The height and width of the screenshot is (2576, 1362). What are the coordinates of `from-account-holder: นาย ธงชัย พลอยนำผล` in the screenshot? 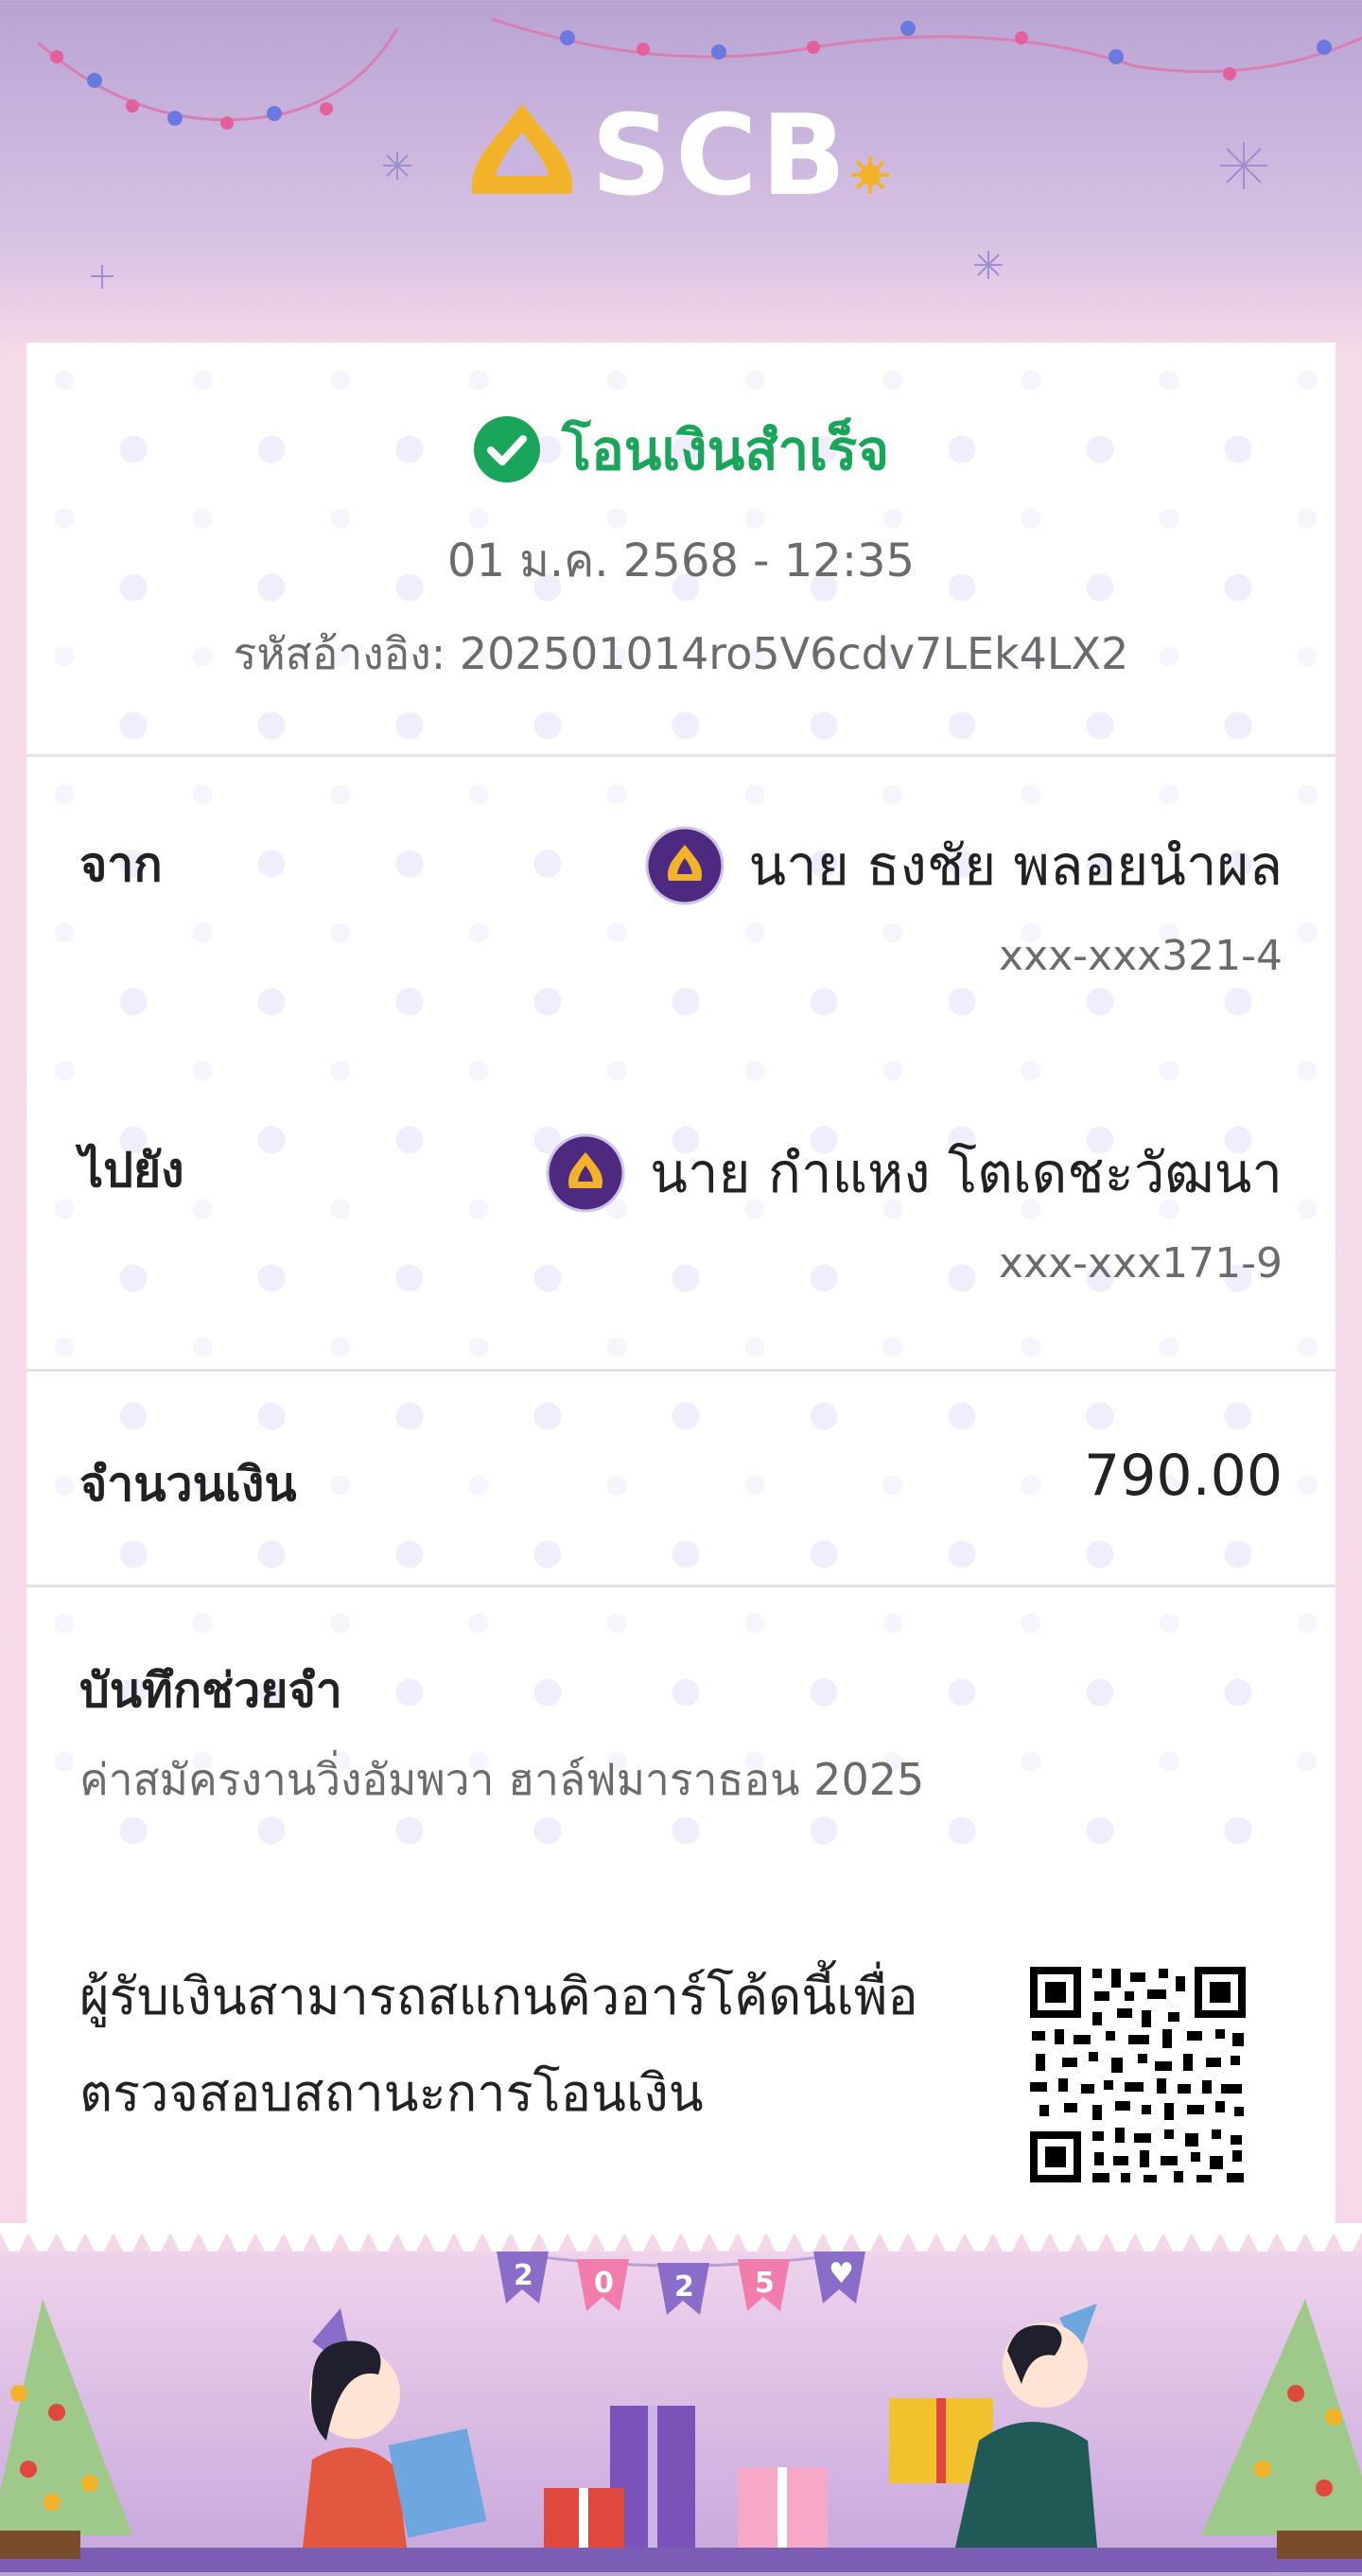 It's located at (964, 865).